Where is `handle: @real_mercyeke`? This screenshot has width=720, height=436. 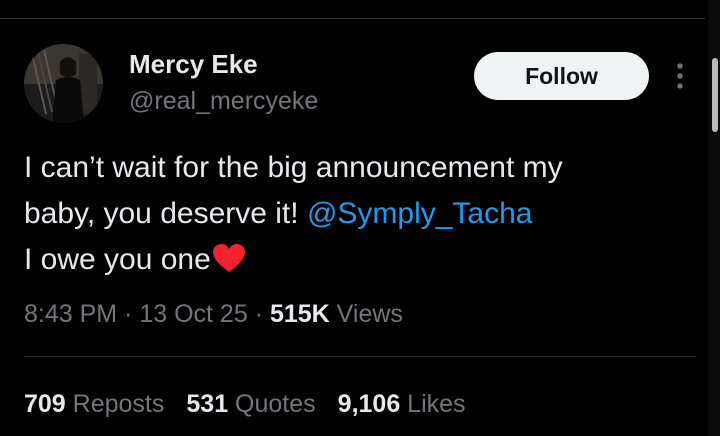 handle: @real_mercyeke is located at coordinates (223, 101).